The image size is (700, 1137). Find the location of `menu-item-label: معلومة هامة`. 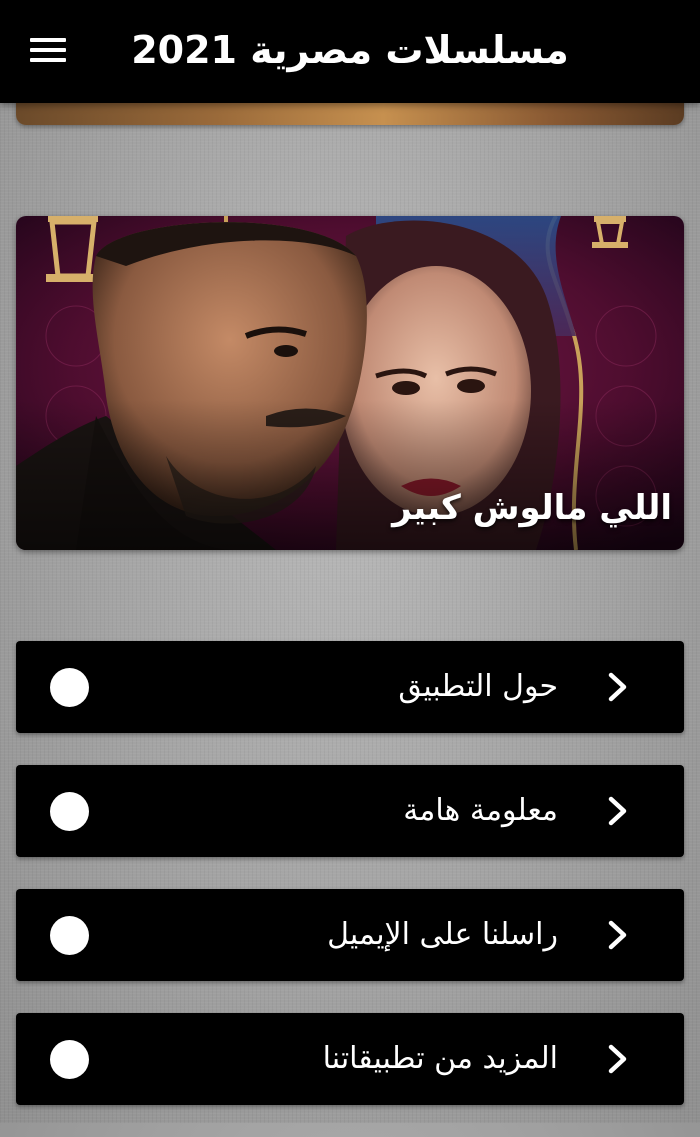

menu-item-label: معلومة هامة is located at coordinates (480, 810).